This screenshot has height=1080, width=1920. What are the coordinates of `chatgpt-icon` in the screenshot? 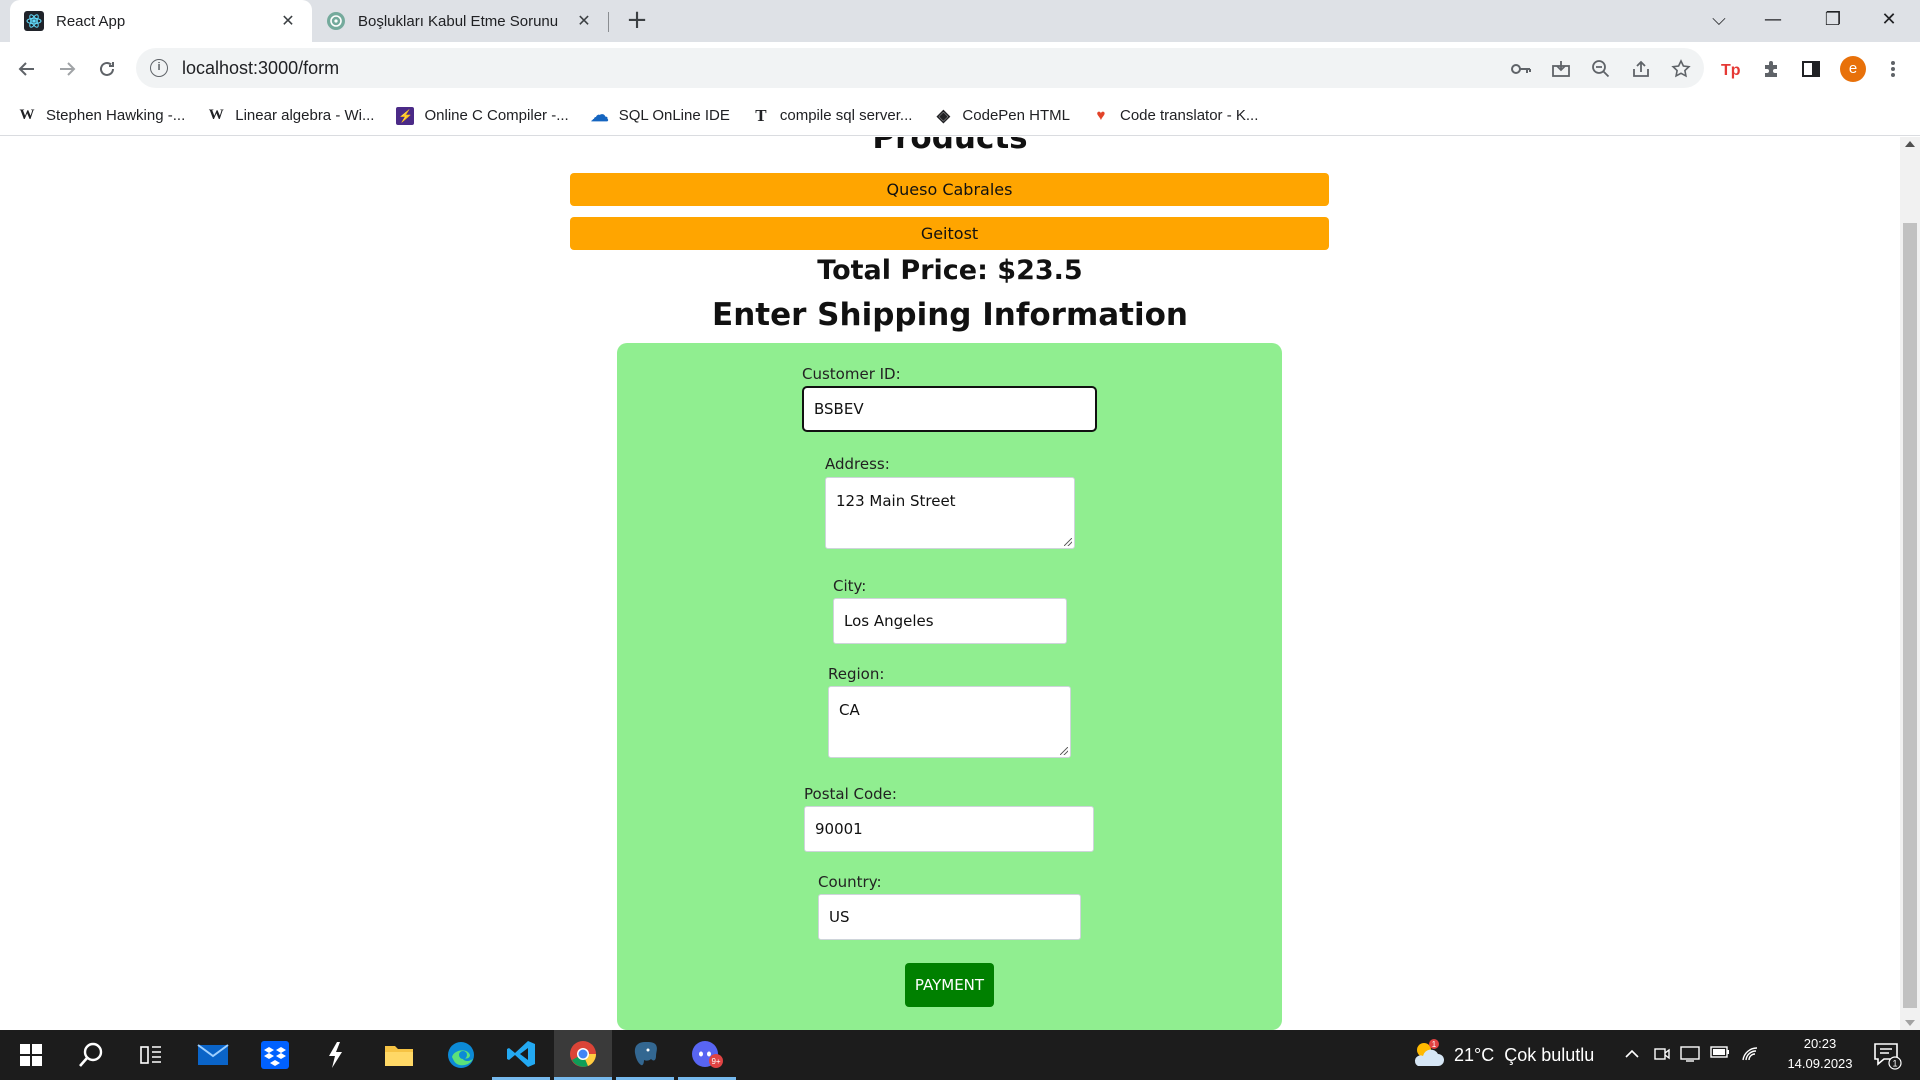 It's located at (336, 21).